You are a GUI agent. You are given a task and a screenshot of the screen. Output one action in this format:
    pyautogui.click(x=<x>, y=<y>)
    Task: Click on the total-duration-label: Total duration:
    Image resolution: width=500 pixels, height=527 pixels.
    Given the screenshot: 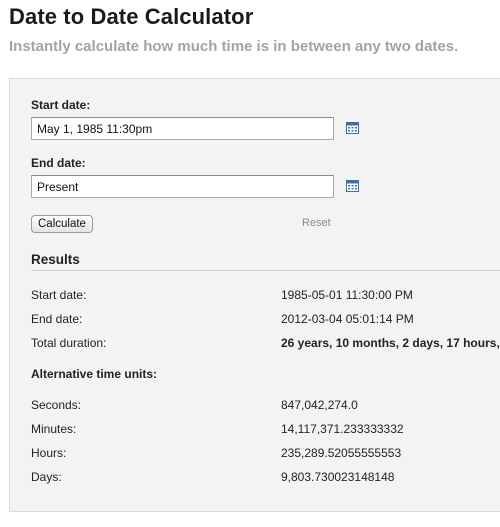 What is the action you would take?
    pyautogui.click(x=69, y=343)
    